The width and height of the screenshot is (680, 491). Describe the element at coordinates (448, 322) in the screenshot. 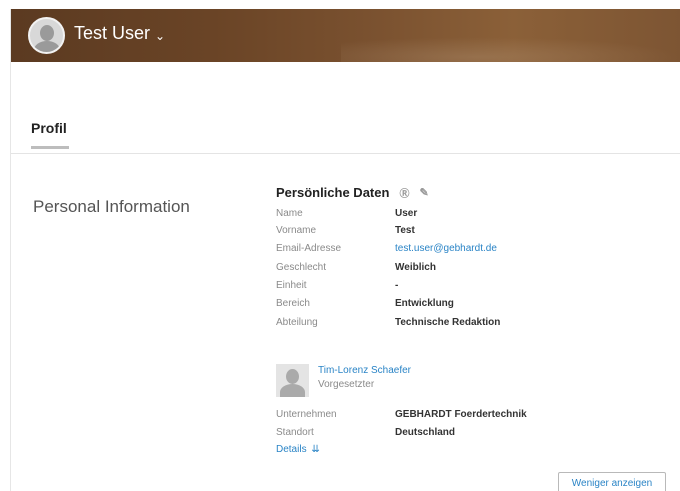

I see `field-value: Technische Redaktion` at that location.